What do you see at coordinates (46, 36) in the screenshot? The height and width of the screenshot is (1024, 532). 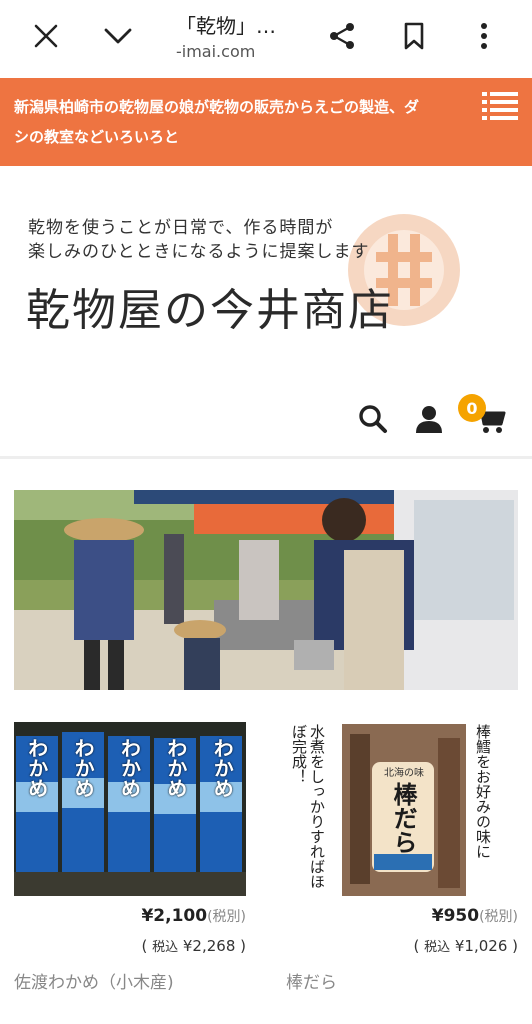 I see `close-icon` at bounding box center [46, 36].